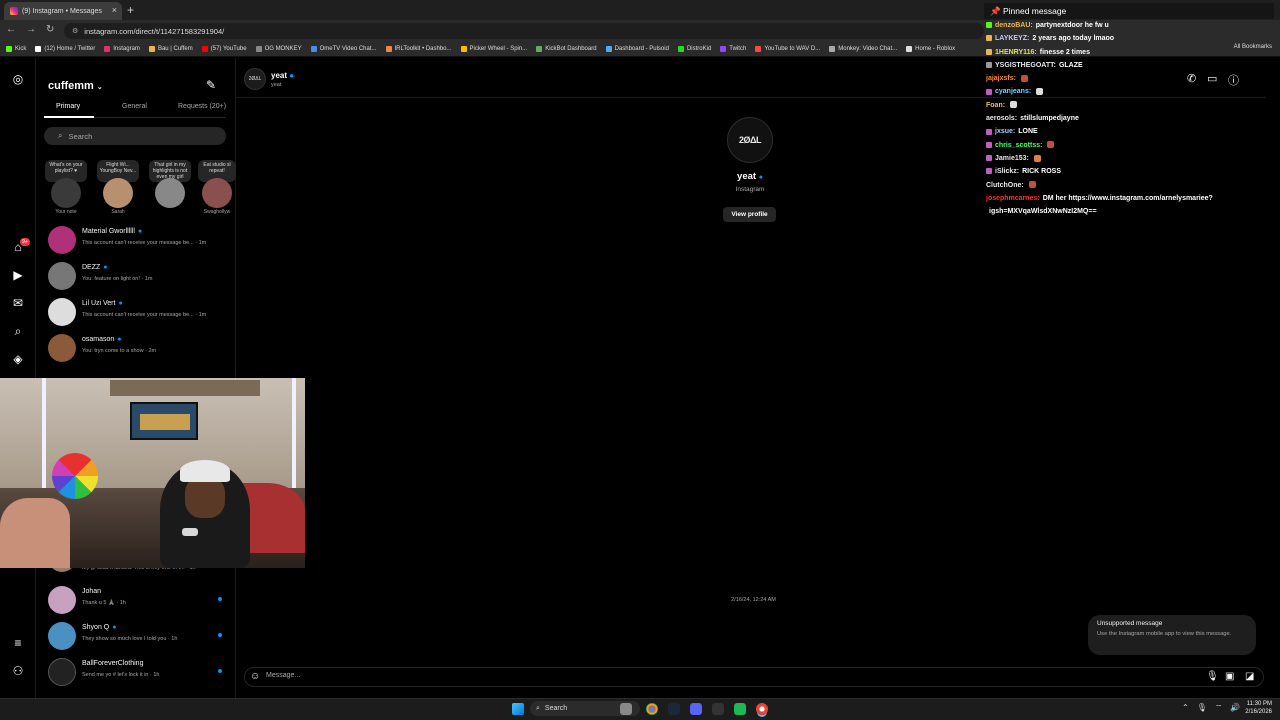  Describe the element at coordinates (1001, 118) in the screenshot. I see `chat-username: aerosols:` at that location.